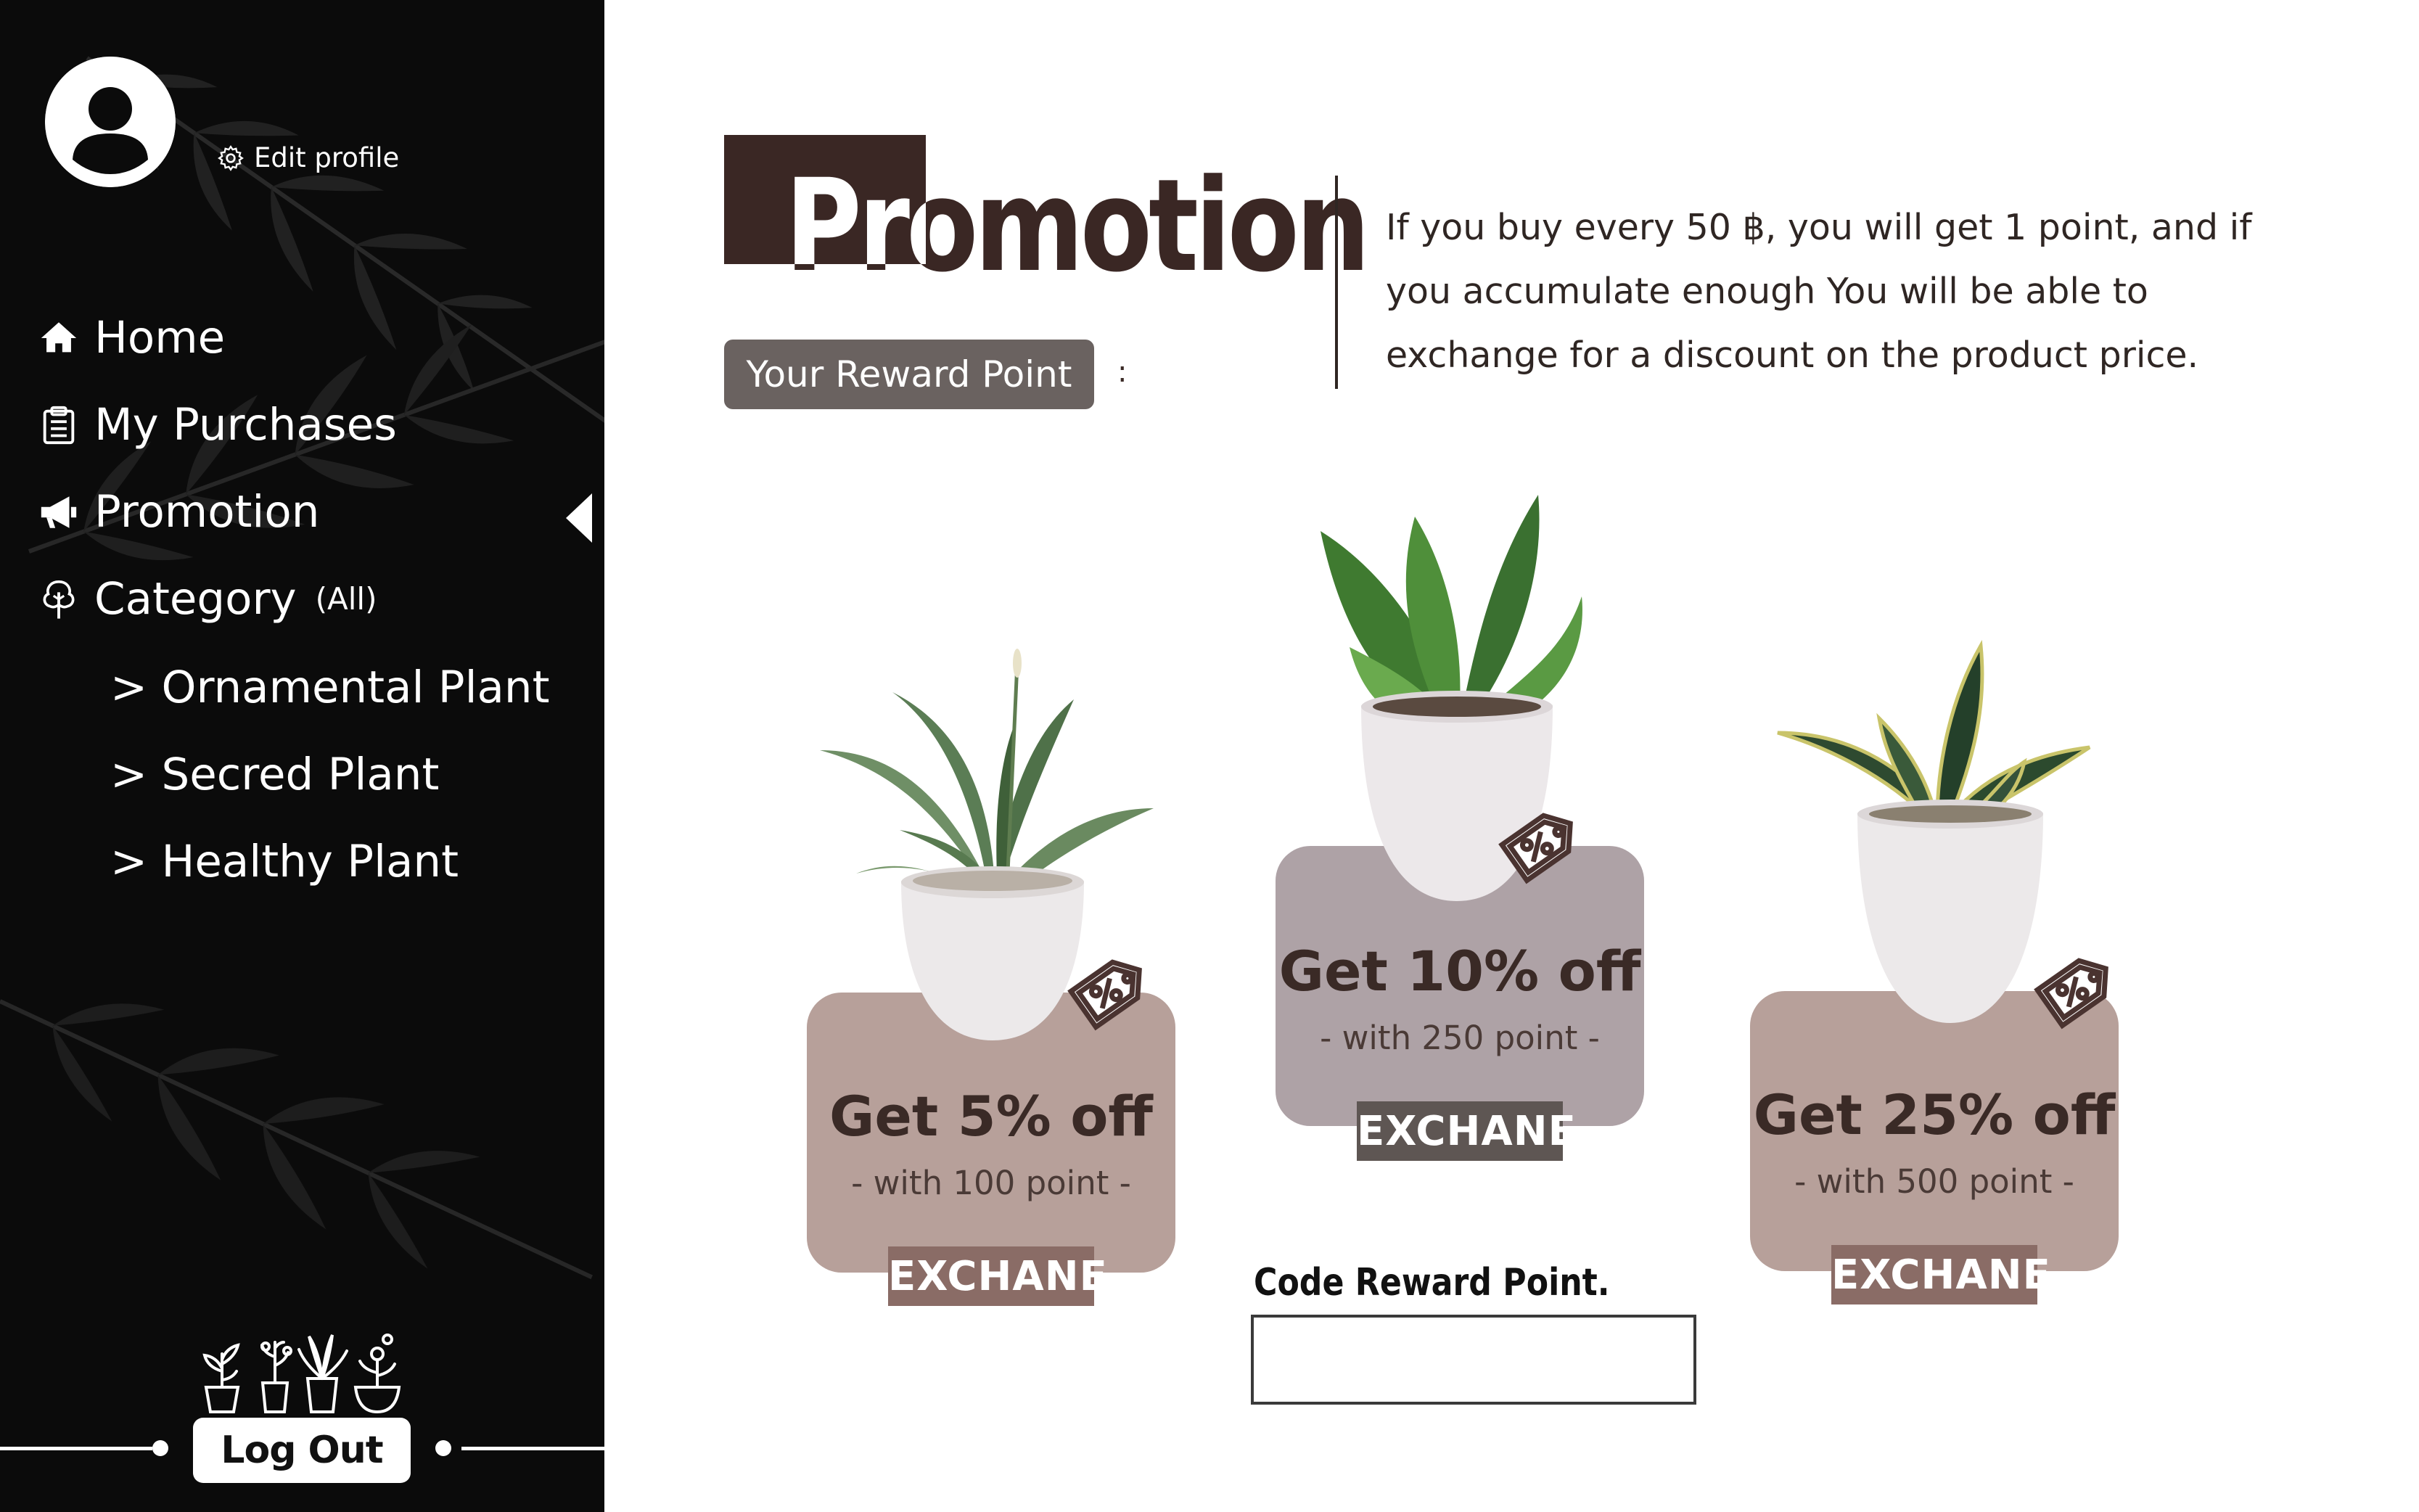 This screenshot has width=2419, height=1512. Describe the element at coordinates (330, 687) in the screenshot. I see `category-item-ornamental: > Ornamental Plant` at that location.